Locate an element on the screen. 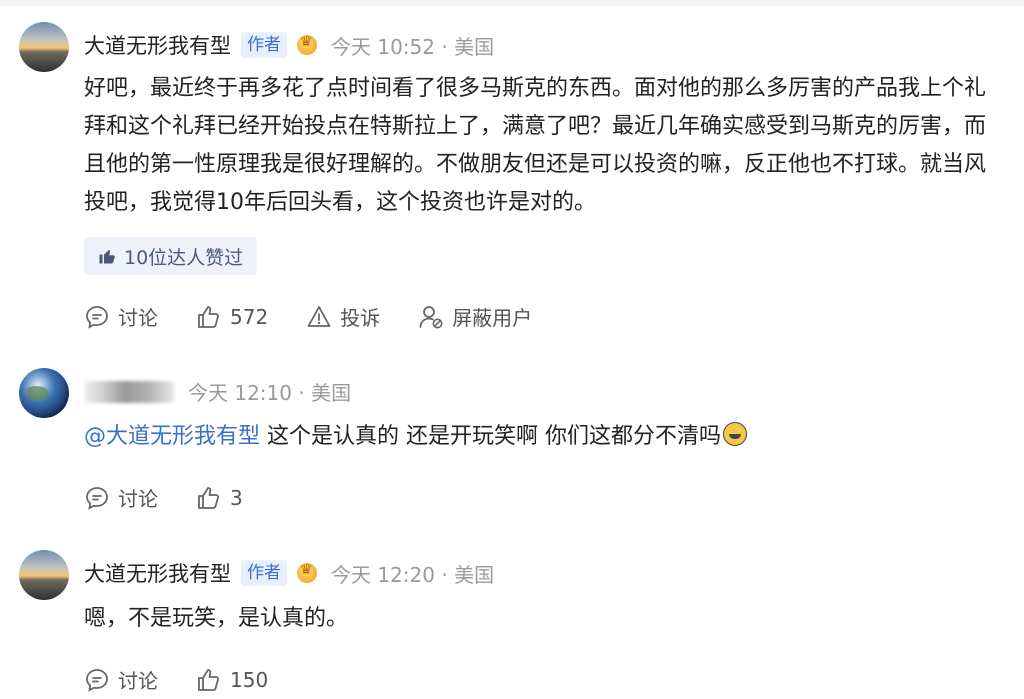 The image size is (1024, 699). like-button: 572 is located at coordinates (232, 317).